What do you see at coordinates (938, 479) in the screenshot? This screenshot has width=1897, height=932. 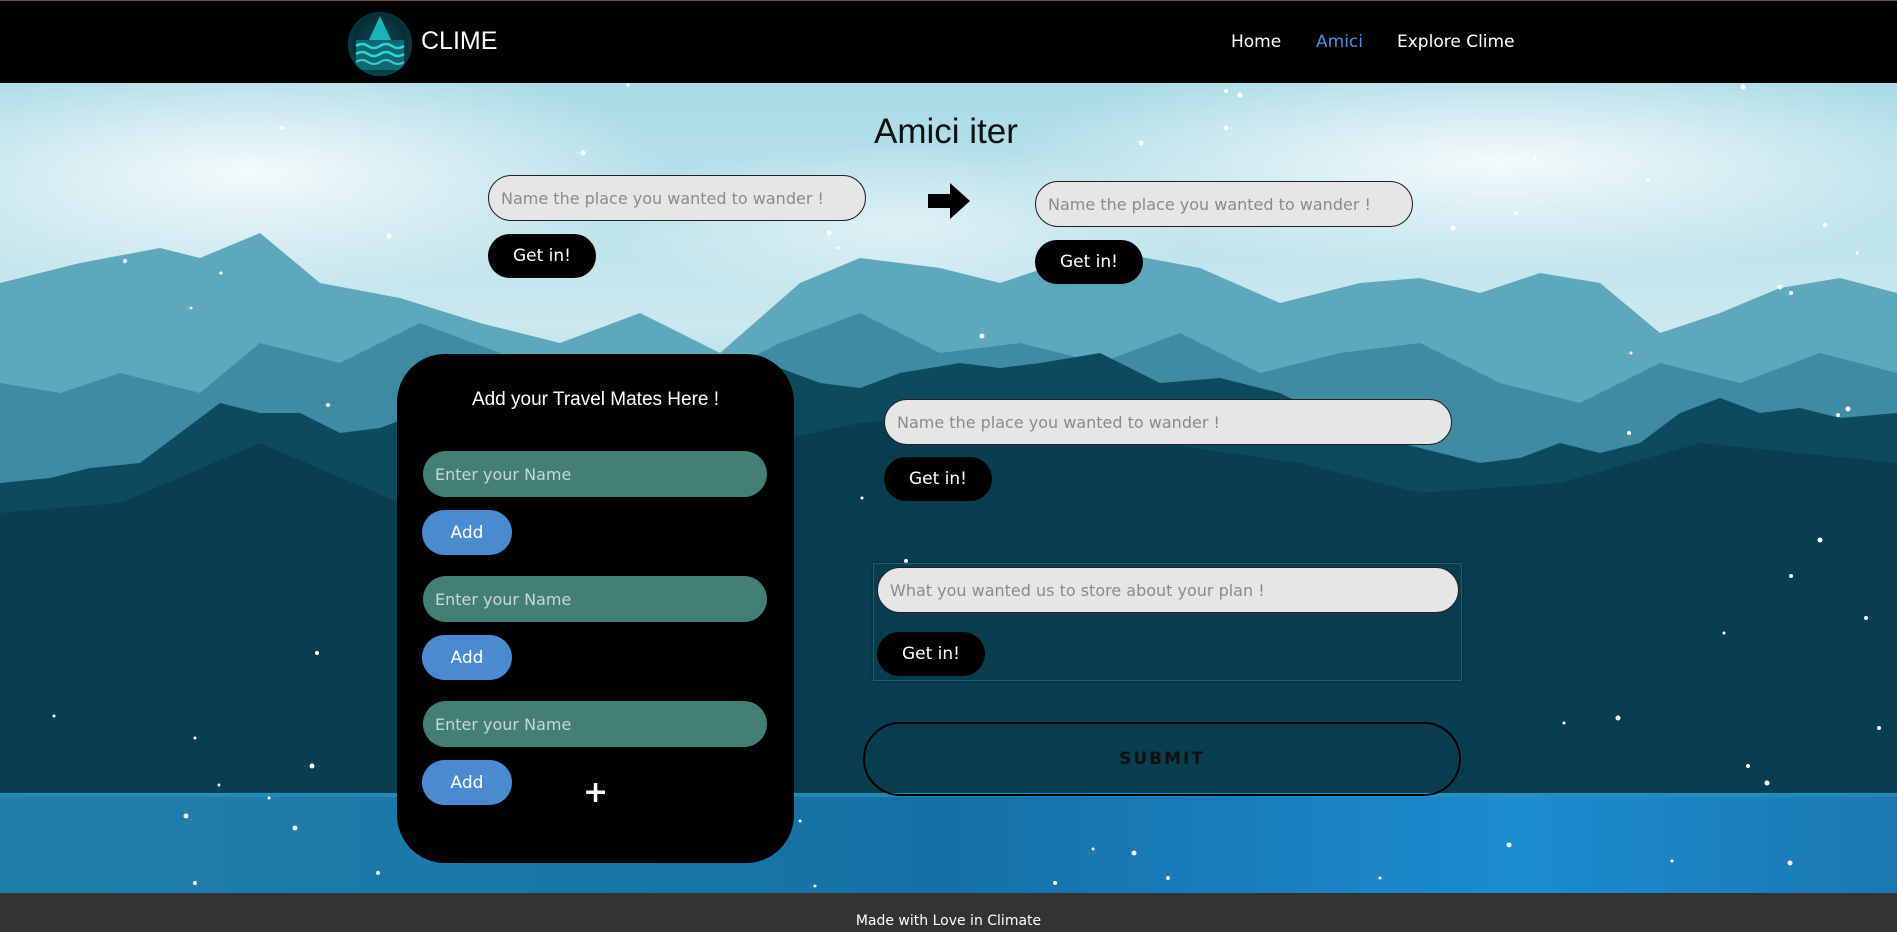 I see `place-get-in-button: Get in!` at bounding box center [938, 479].